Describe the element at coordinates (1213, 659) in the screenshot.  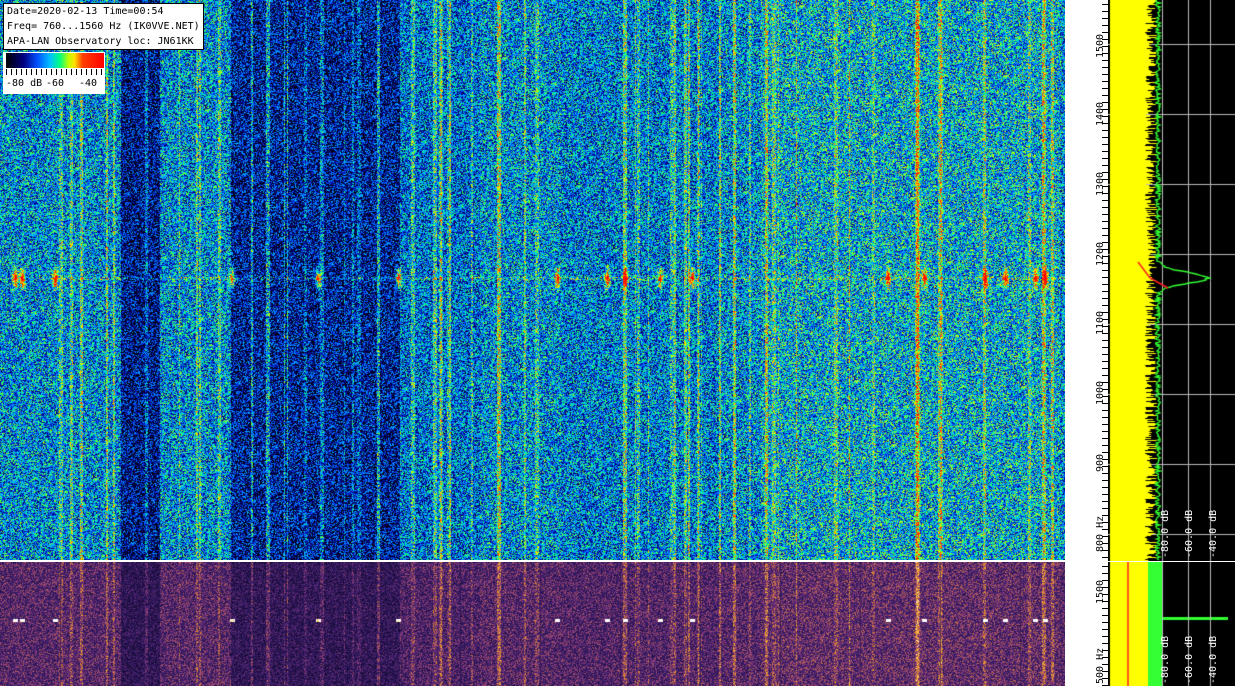
I see `spectrum-bottom-db-label-high: -40.0 dB` at that location.